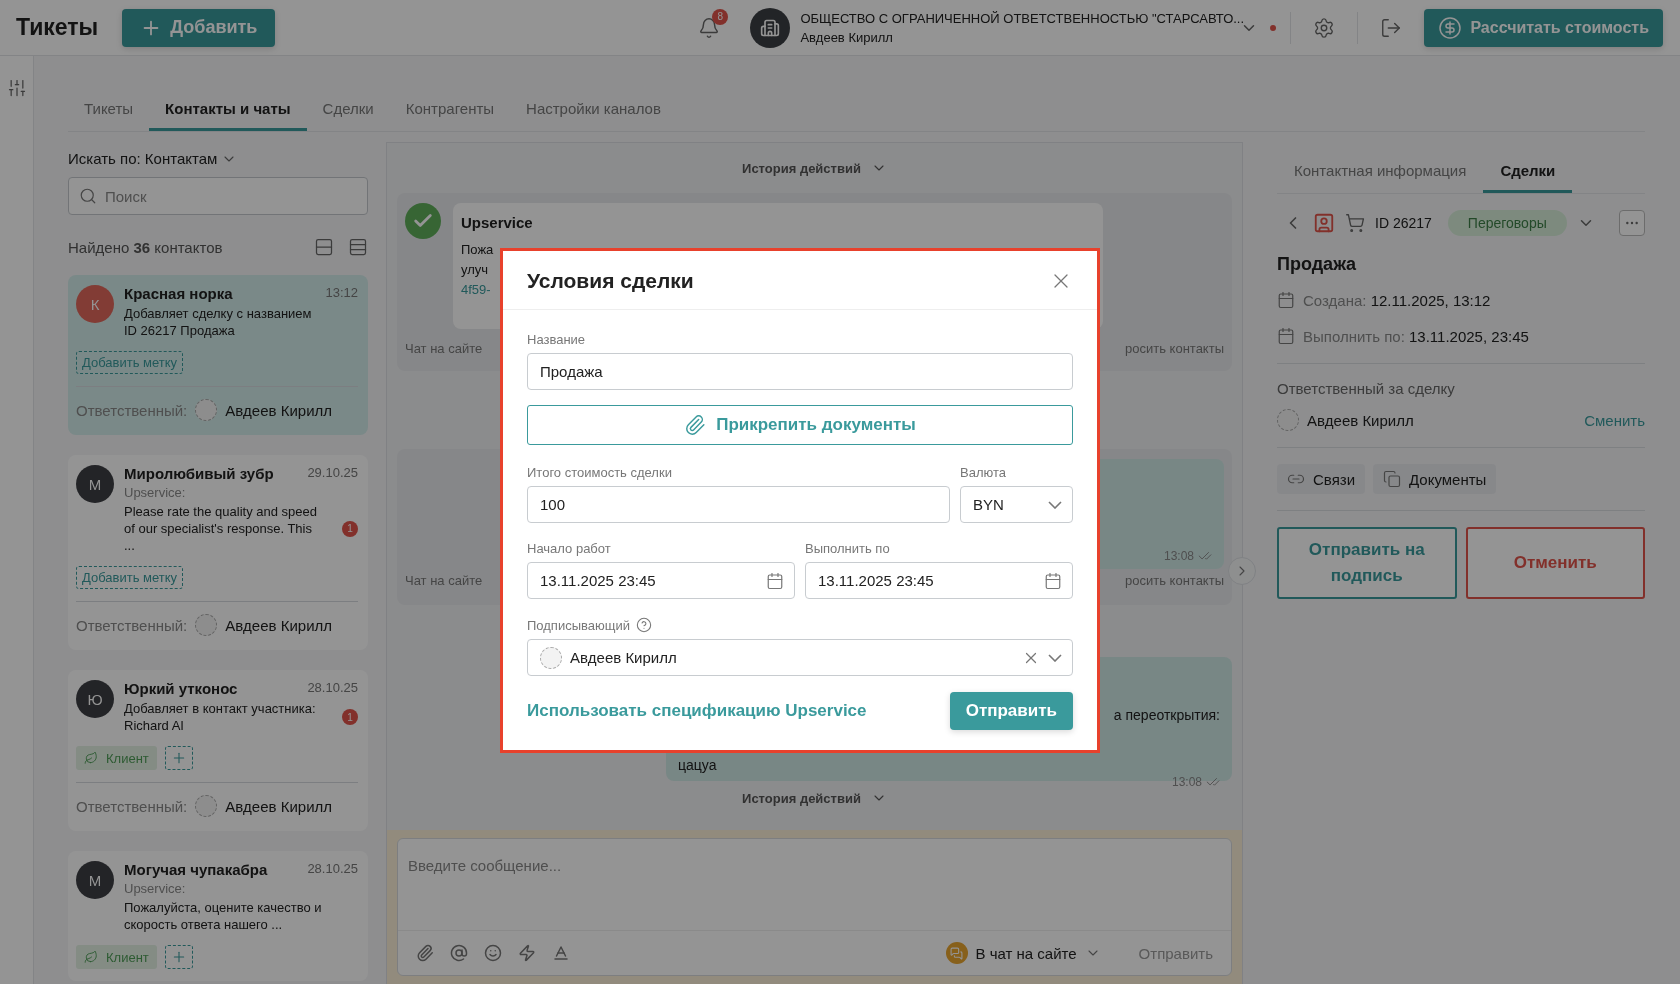  I want to click on message-link: 4f59-, so click(476, 290).